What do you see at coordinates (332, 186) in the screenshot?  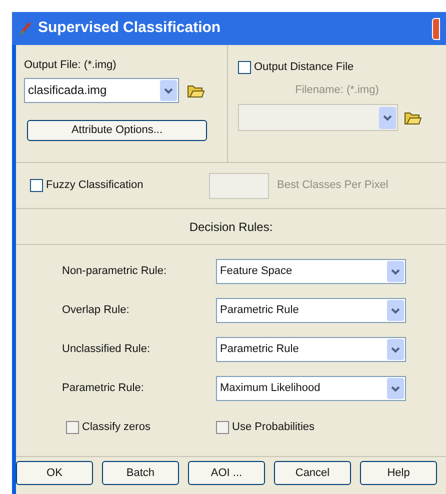 I see `field-label: Best Classes Per Pixel` at bounding box center [332, 186].